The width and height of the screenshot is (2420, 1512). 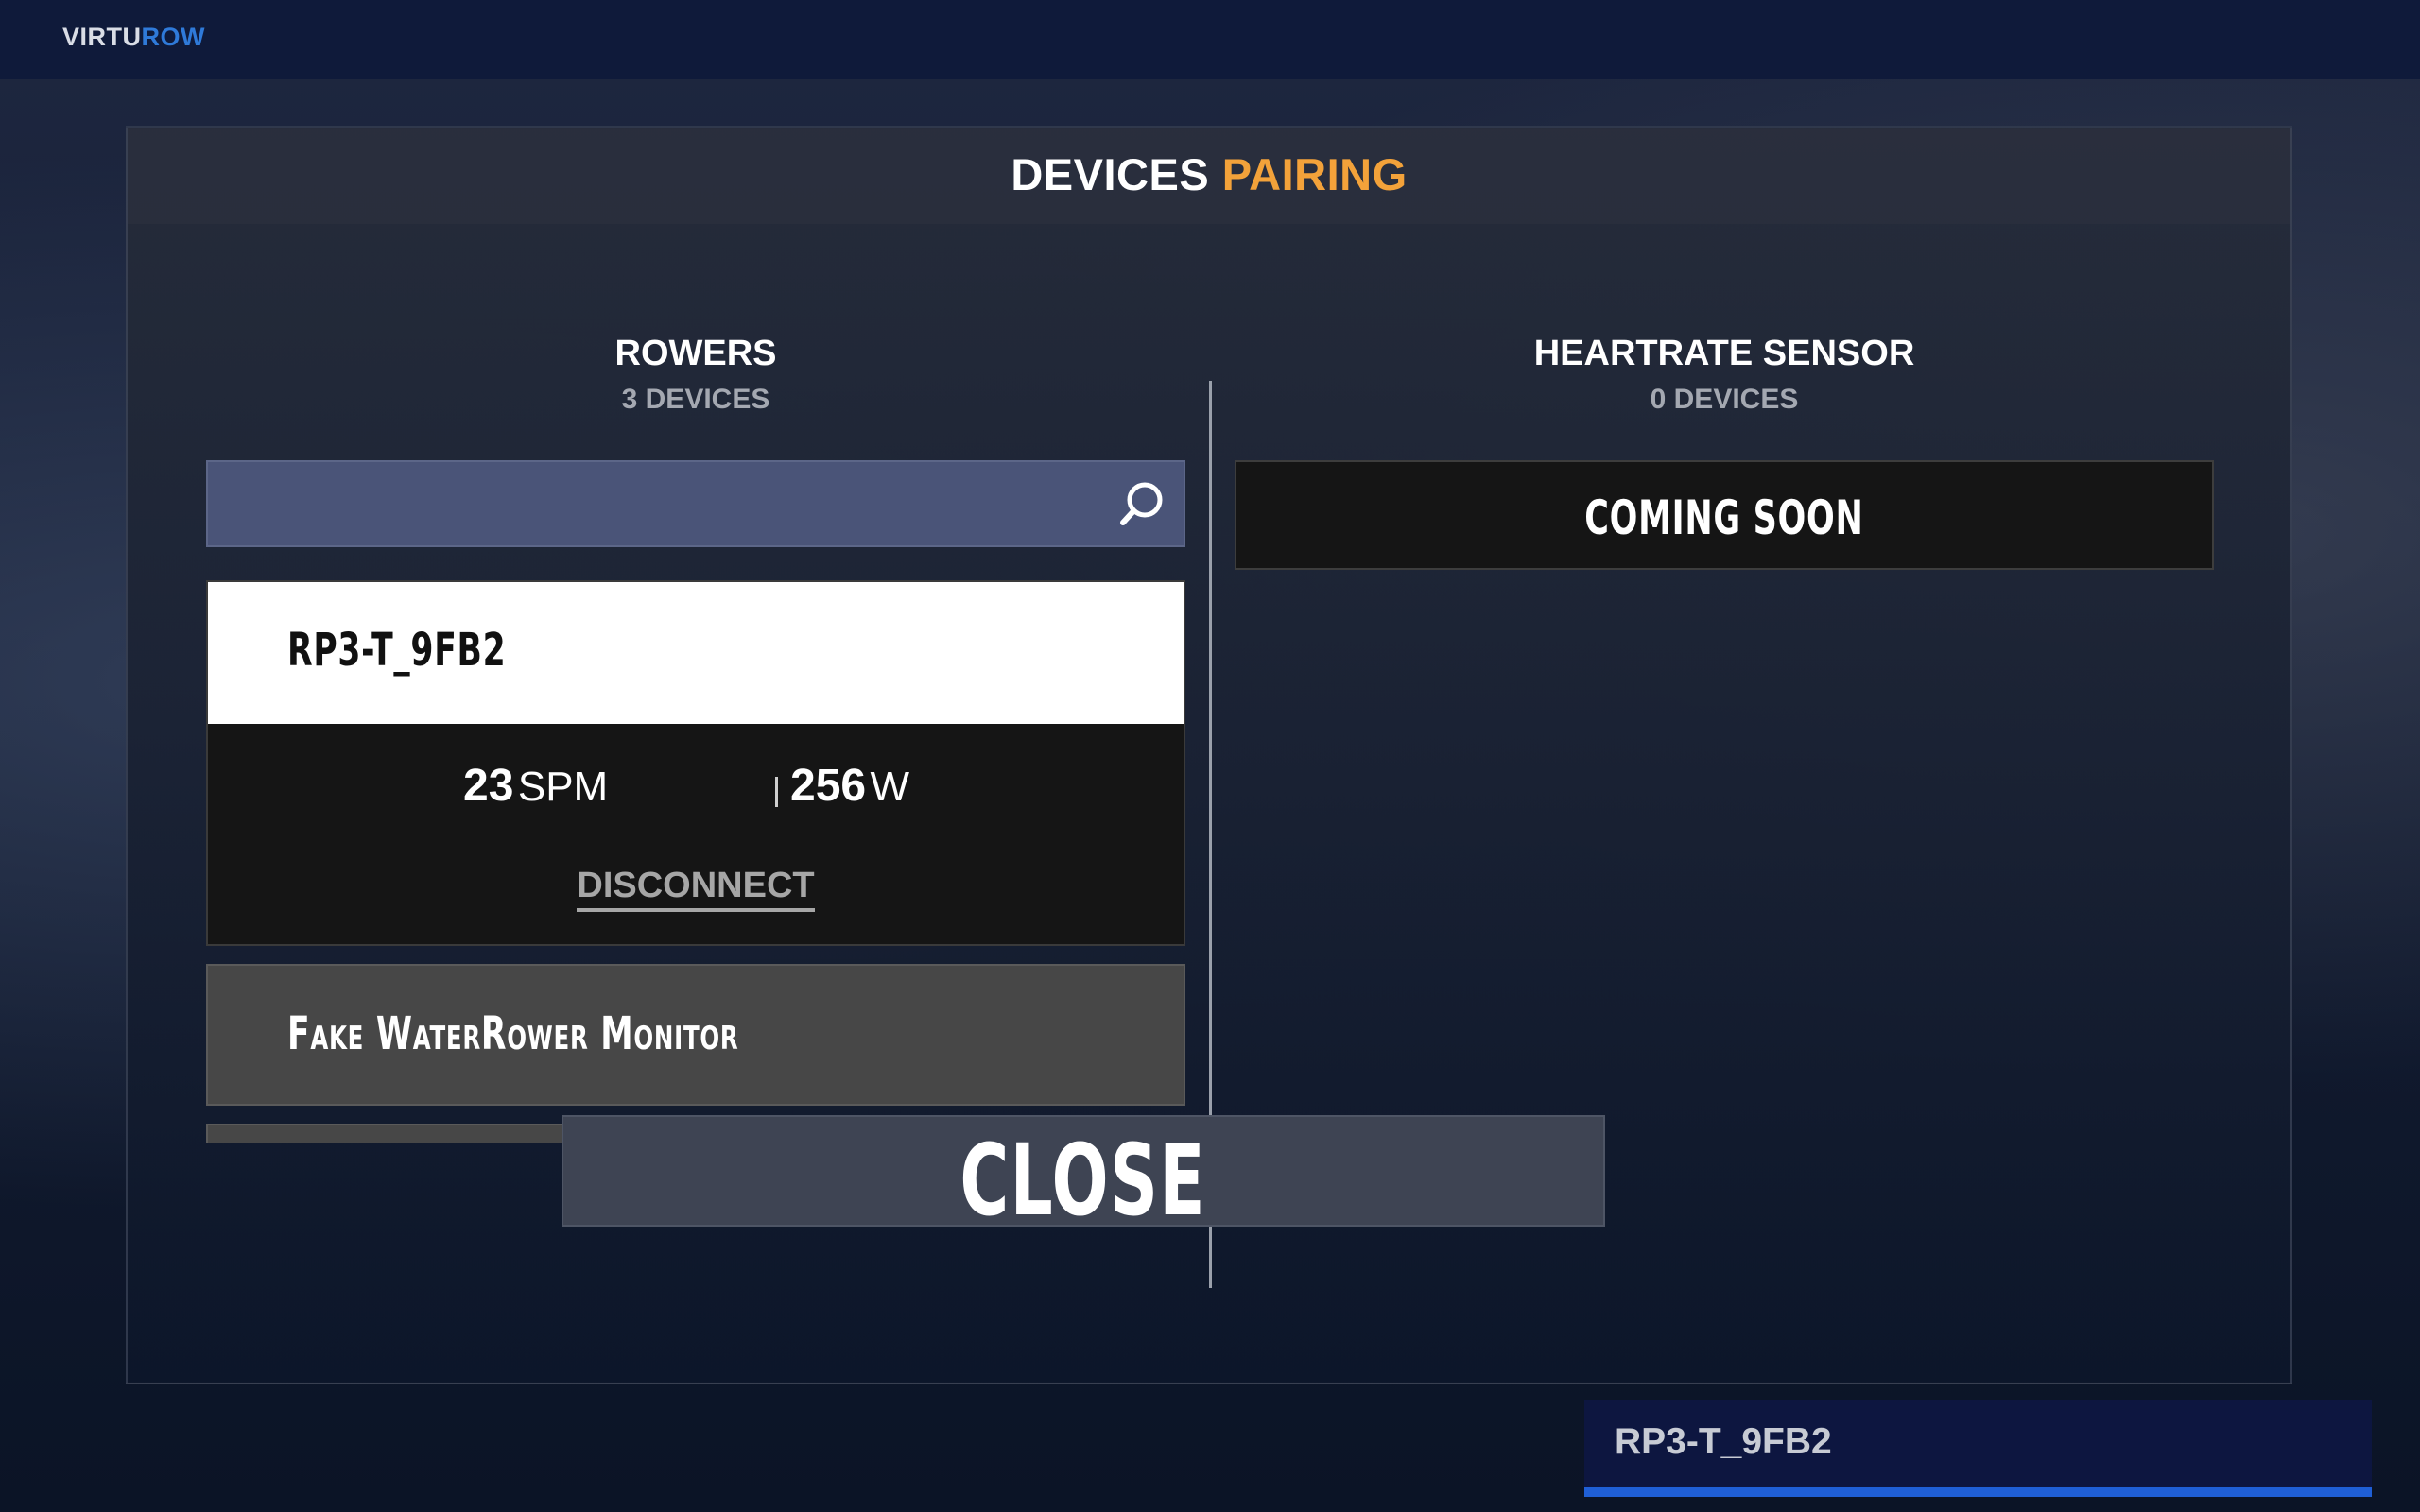 What do you see at coordinates (1314, 174) in the screenshot?
I see `dialog-title-pairing: PAIRING` at bounding box center [1314, 174].